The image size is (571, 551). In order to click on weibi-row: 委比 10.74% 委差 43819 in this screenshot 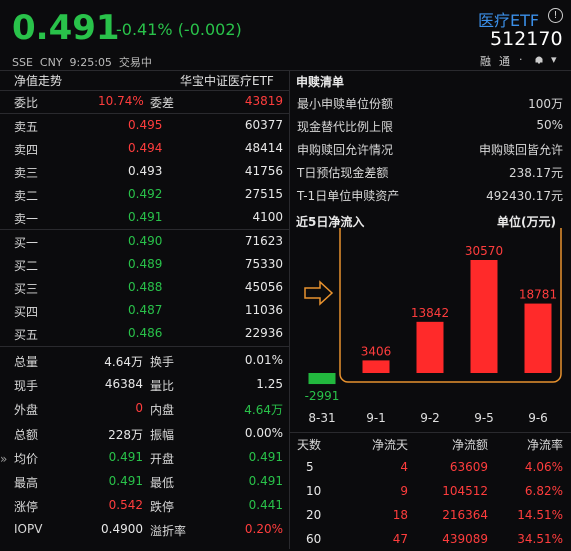, I will do `click(144, 102)`.